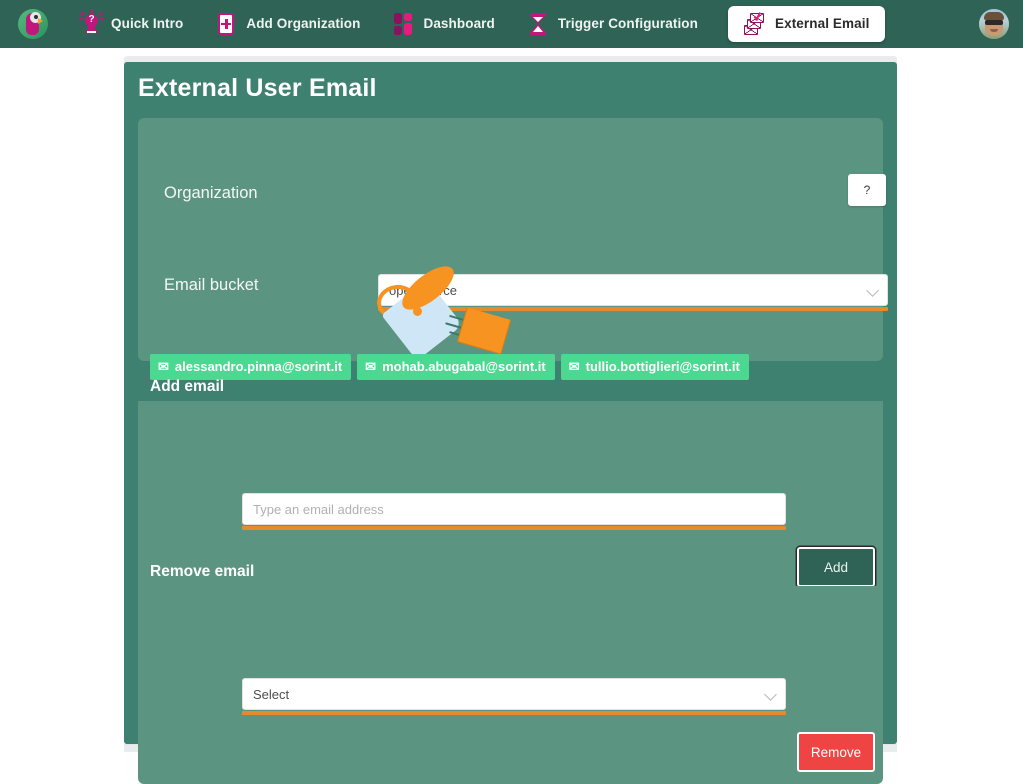 The height and width of the screenshot is (784, 1023). Describe the element at coordinates (994, 16) in the screenshot. I see `avatar-hair` at that location.